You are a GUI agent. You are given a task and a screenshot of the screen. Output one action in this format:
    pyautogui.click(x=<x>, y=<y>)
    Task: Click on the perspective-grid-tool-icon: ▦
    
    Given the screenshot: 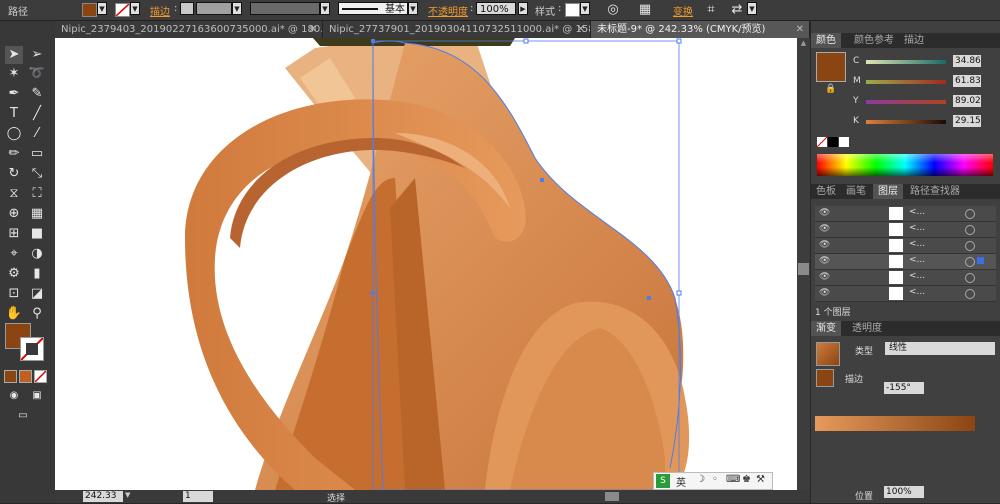 What is the action you would take?
    pyautogui.click(x=37, y=214)
    